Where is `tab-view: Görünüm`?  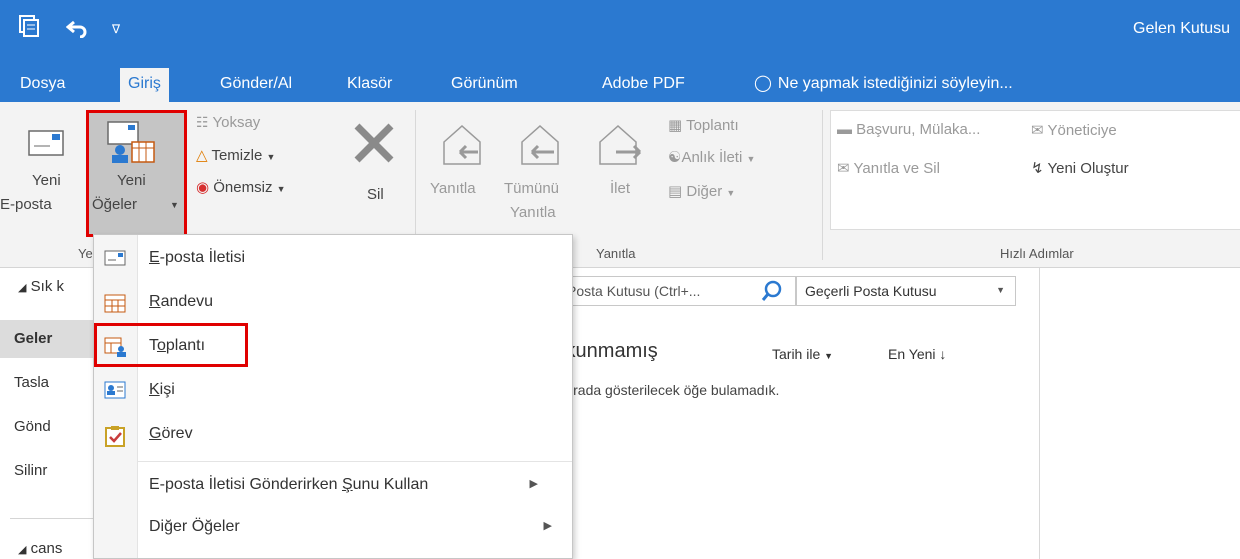 tab-view: Görünüm is located at coordinates (484, 86).